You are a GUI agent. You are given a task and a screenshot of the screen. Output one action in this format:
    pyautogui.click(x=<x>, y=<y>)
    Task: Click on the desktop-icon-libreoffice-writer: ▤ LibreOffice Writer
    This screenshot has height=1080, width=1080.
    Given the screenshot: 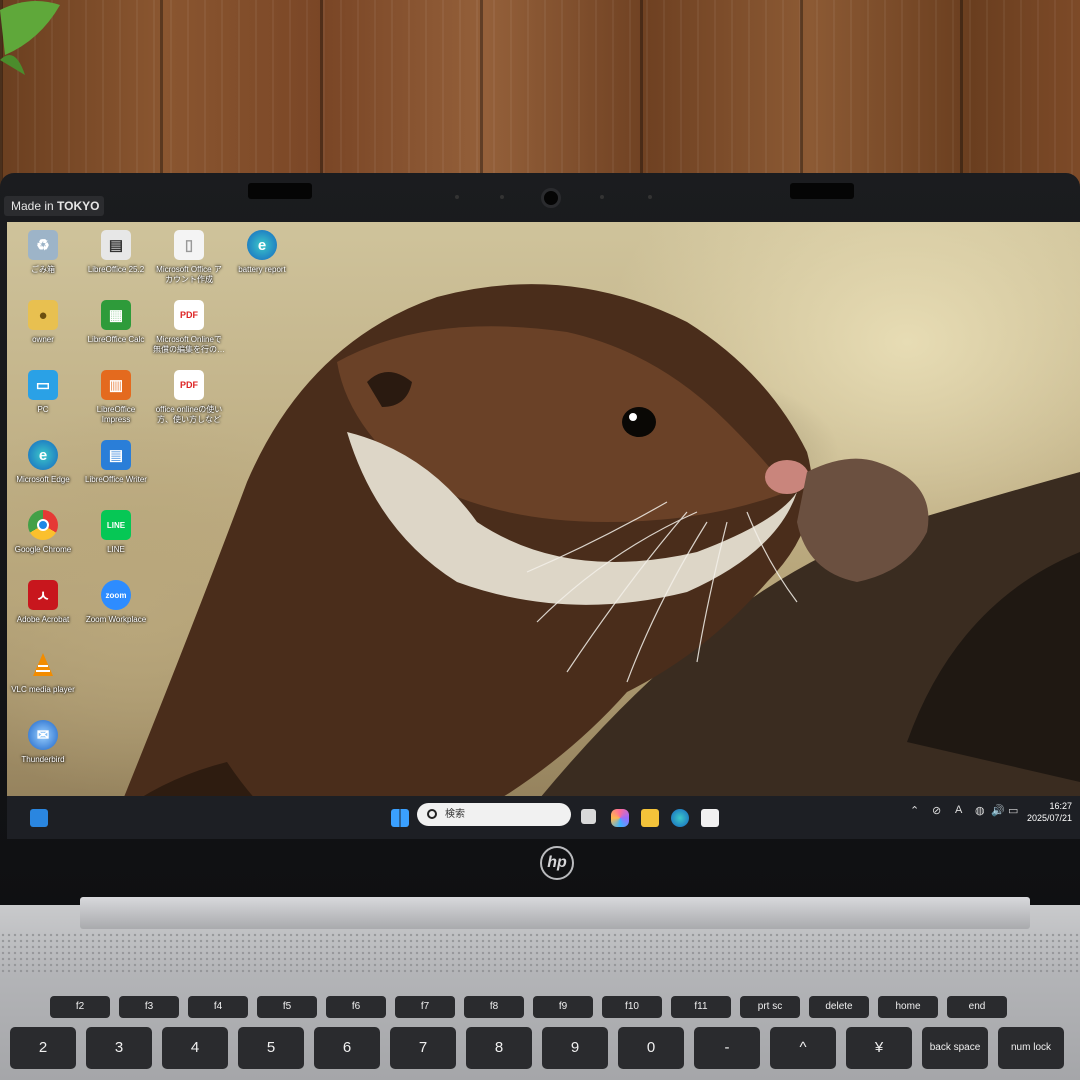 What is the action you would take?
    pyautogui.click(x=116, y=462)
    